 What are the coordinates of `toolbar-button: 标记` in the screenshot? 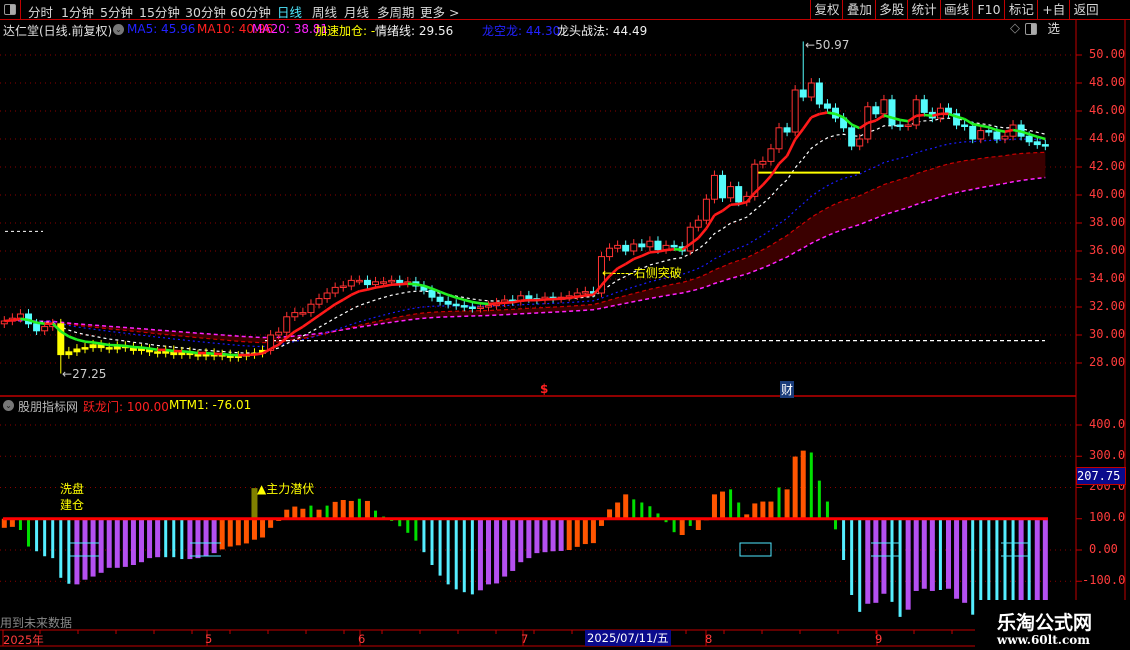 It's located at (1020, 9).